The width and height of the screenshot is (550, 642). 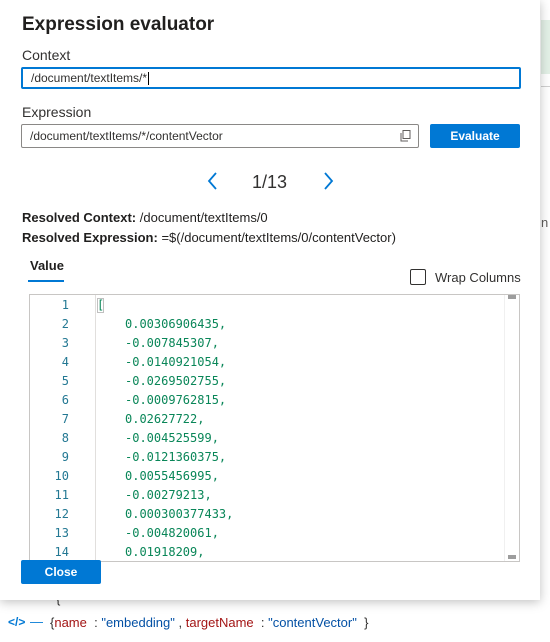 I want to click on copy-icon, so click(x=405, y=136).